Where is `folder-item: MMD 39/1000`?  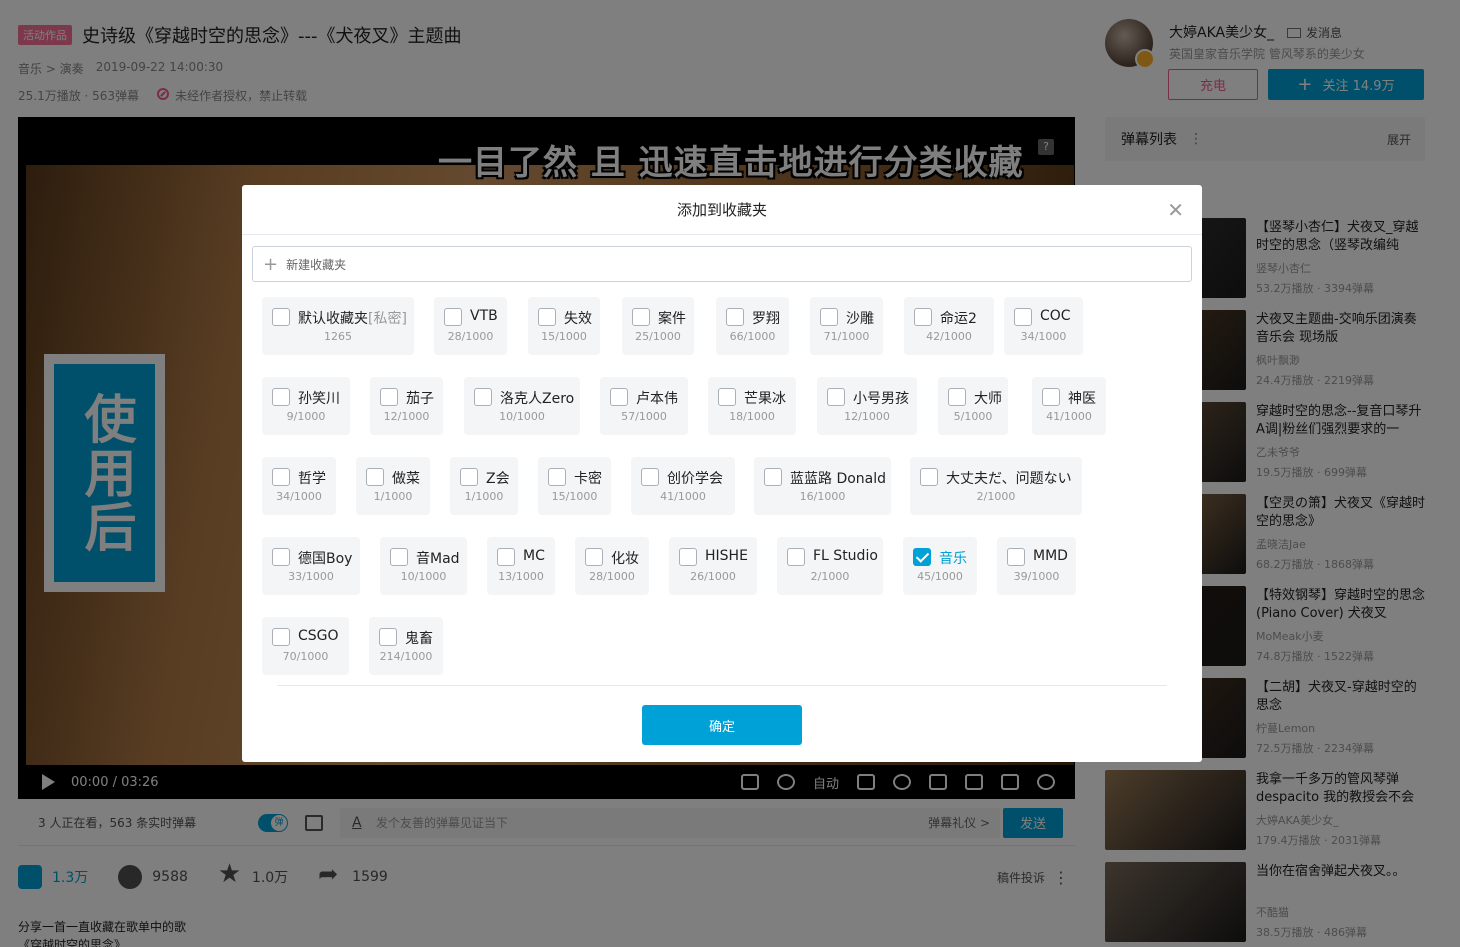 folder-item: MMD 39/1000 is located at coordinates (1036, 566).